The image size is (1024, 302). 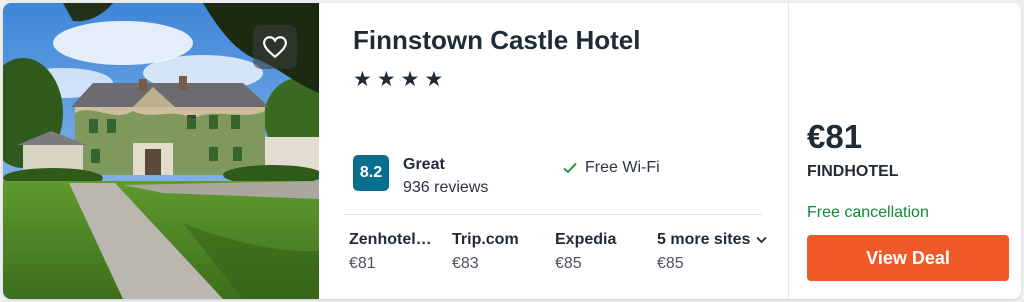 I want to click on review-count: 936 reviews, so click(x=445, y=188).